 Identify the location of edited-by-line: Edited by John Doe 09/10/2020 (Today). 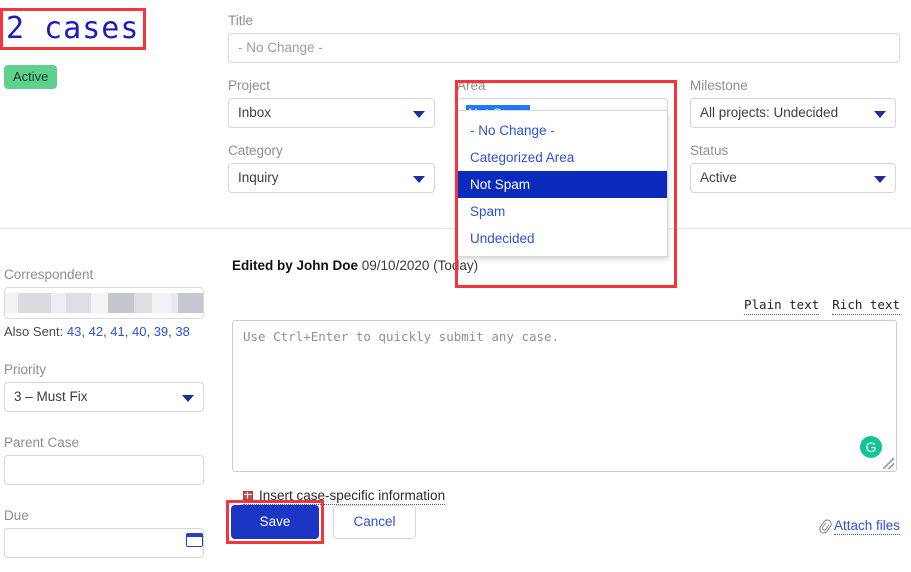
(355, 265).